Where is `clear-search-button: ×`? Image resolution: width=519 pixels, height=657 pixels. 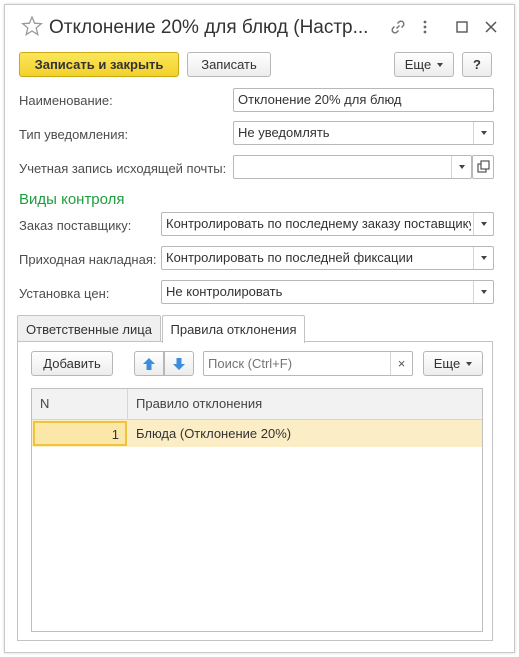 clear-search-button: × is located at coordinates (401, 363).